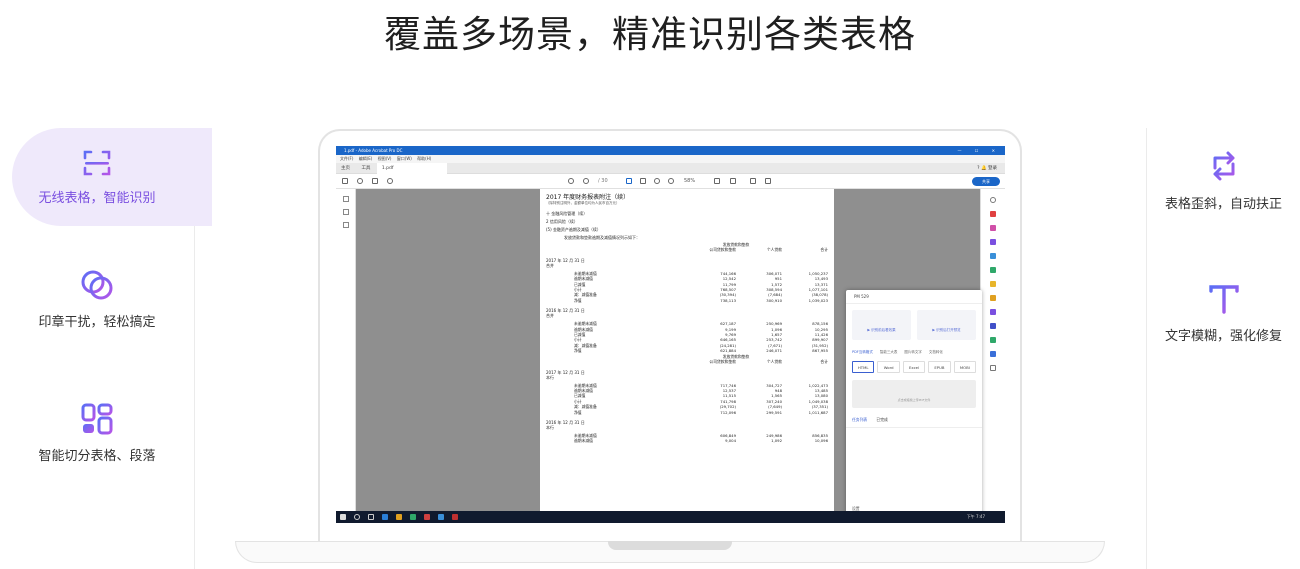 This screenshot has height=569, width=1300. What do you see at coordinates (687, 375) in the screenshot?
I see `doc-block-heading: 2017 年 12 月 31 日本行` at bounding box center [687, 375].